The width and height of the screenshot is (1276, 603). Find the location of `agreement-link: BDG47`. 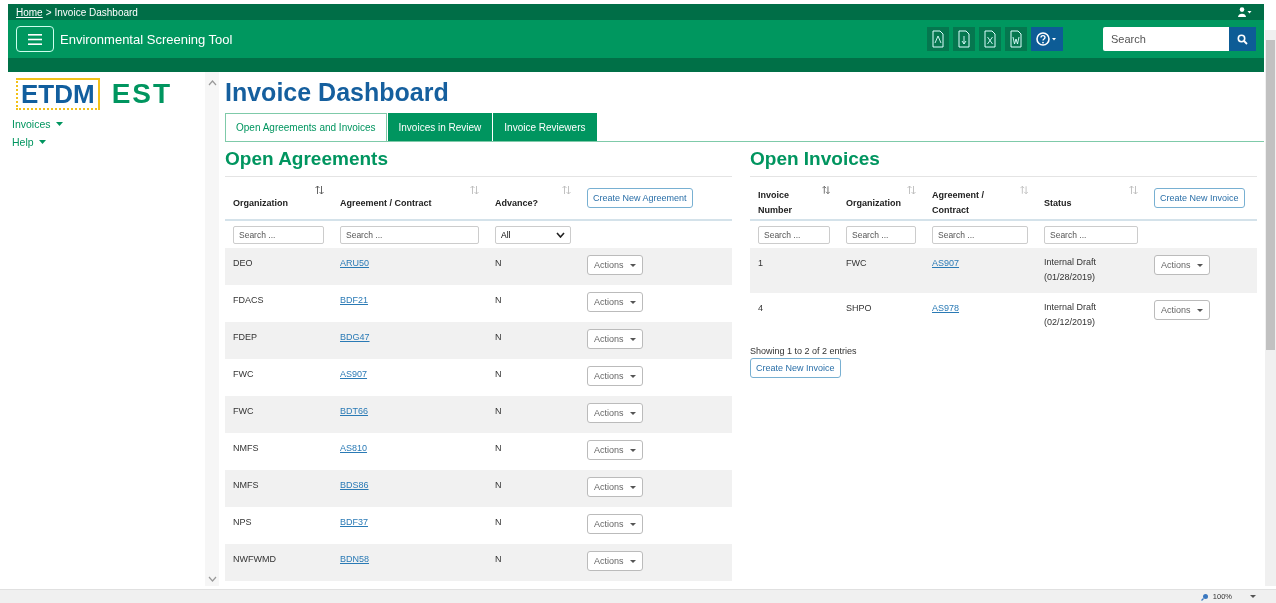

agreement-link: BDG47 is located at coordinates (355, 337).